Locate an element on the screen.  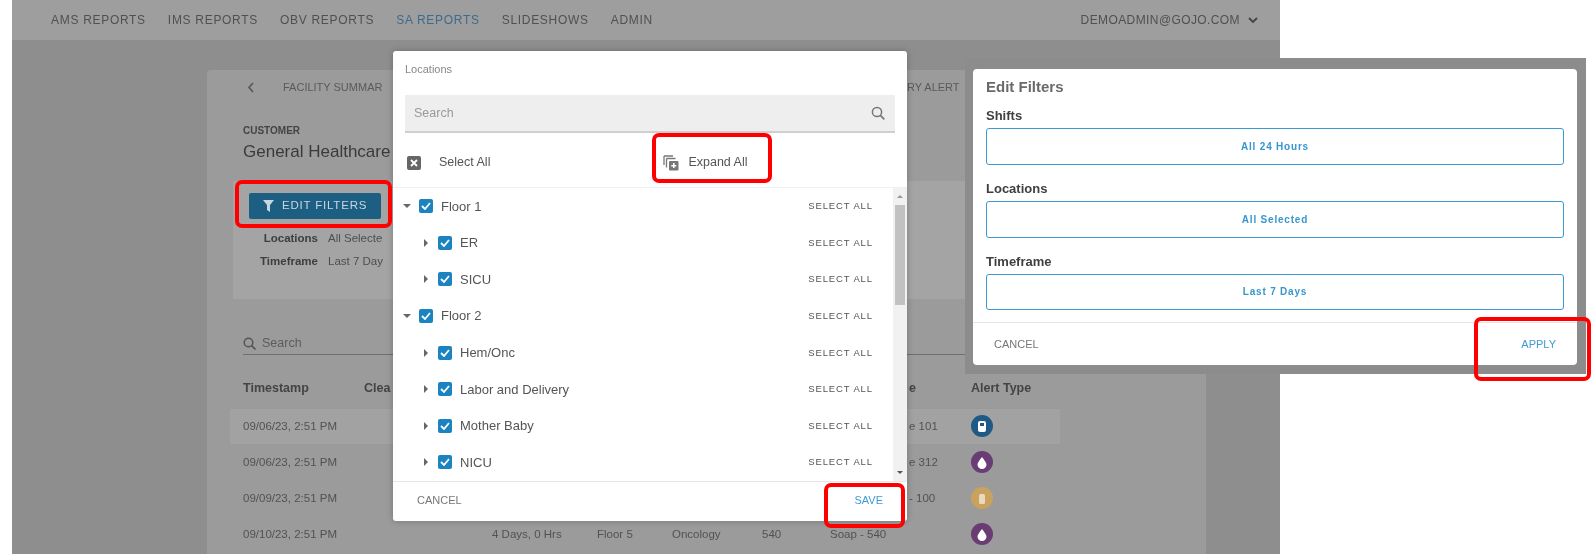
table-cell-text: 4 Days, 0 Hrs is located at coordinates (527, 534).